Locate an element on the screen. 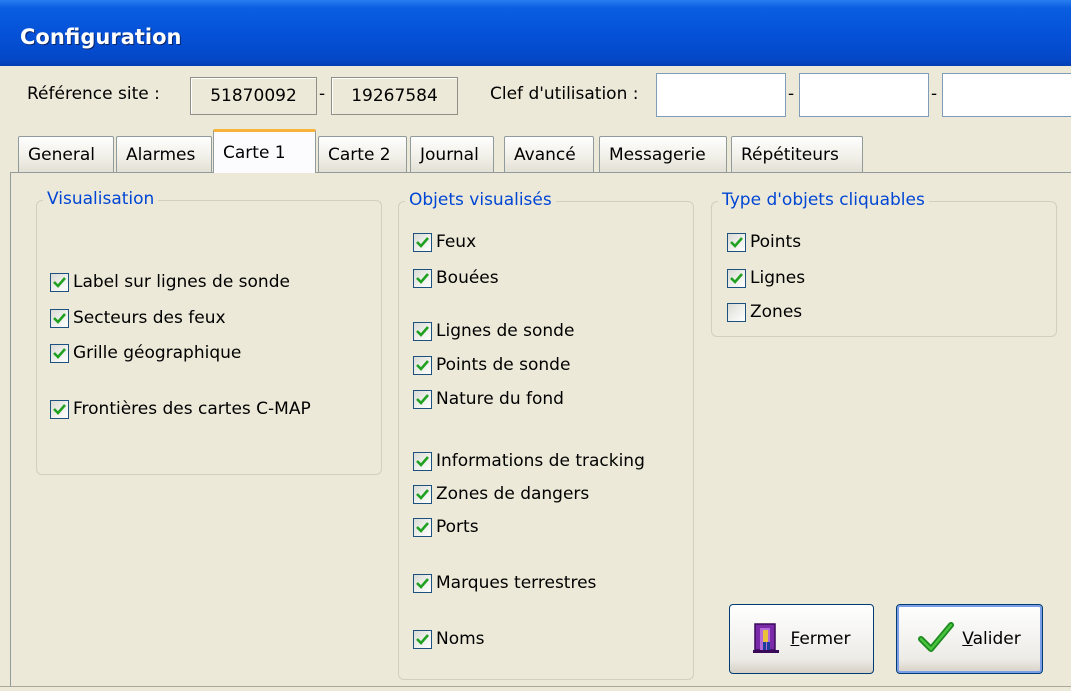 This screenshot has width=1071, height=691. checkbox-label: Bouées is located at coordinates (467, 278).